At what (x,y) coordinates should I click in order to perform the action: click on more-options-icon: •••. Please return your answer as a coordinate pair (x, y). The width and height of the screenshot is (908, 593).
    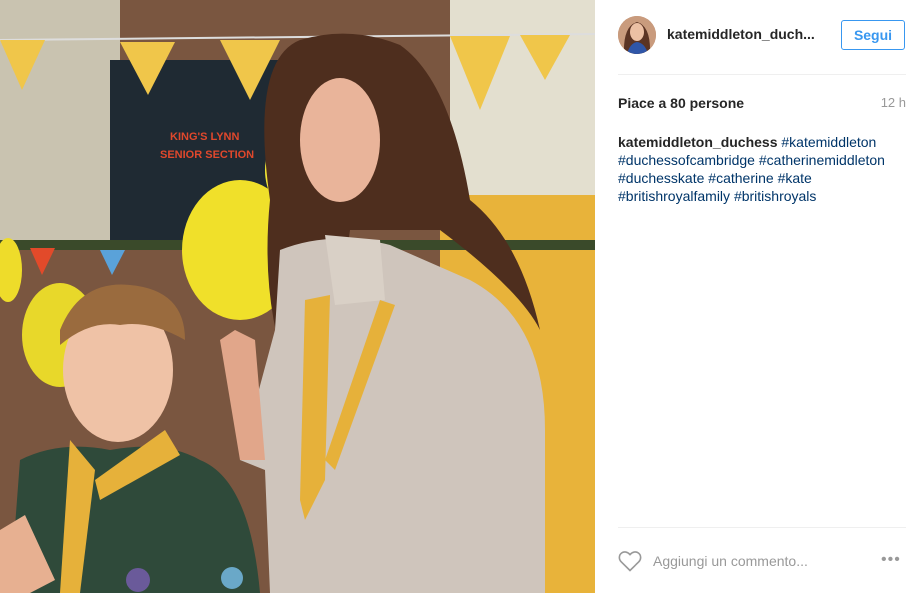
    Looking at the image, I should click on (891, 560).